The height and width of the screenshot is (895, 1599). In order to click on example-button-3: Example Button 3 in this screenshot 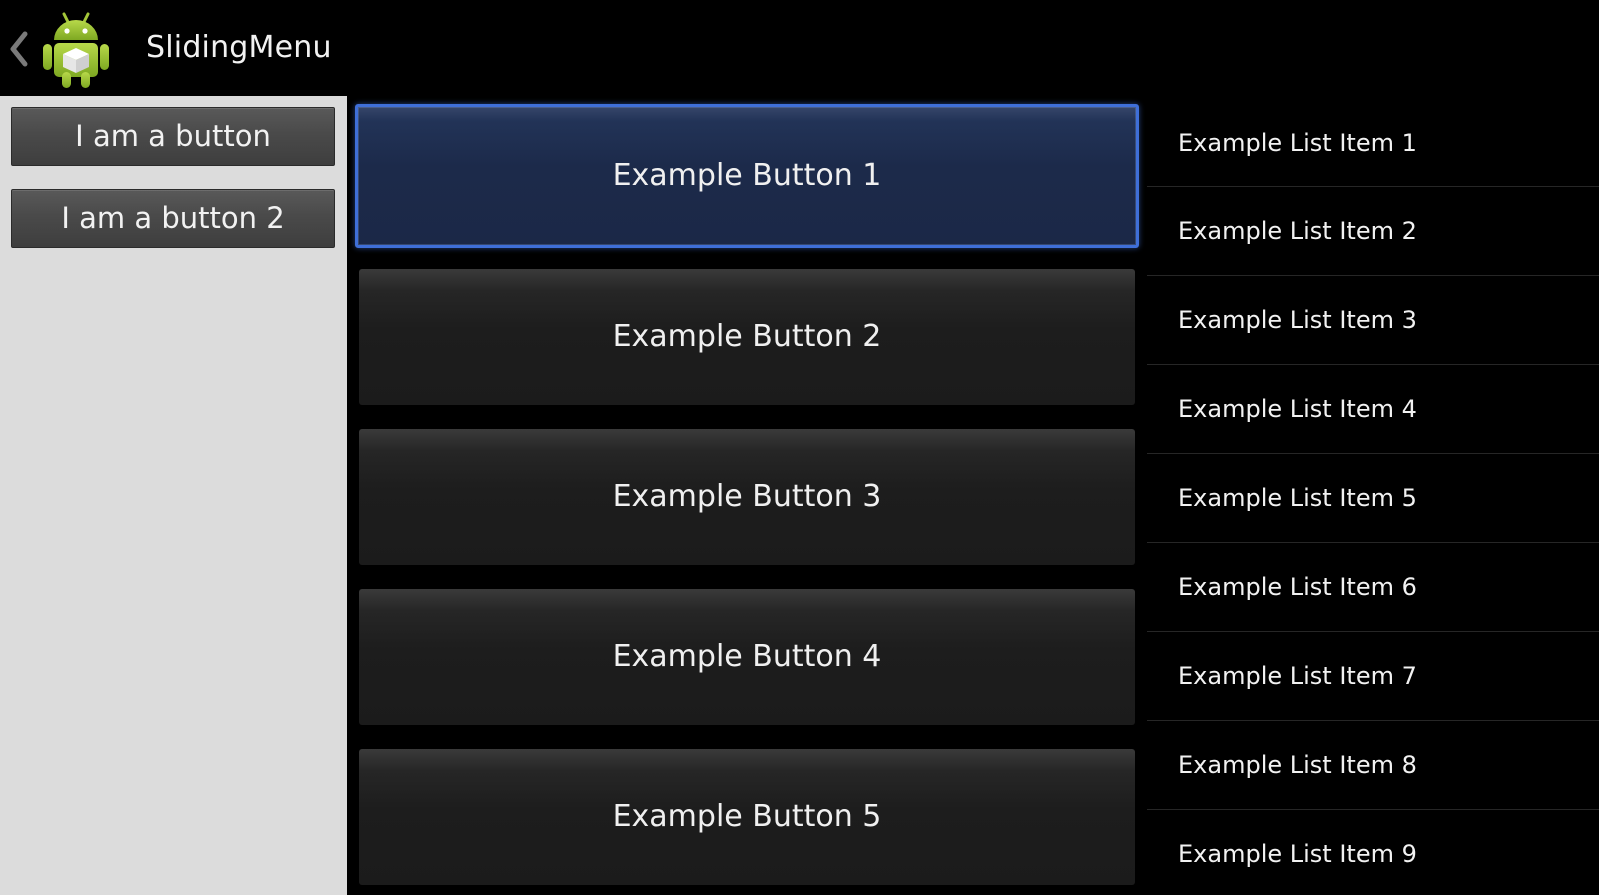, I will do `click(747, 497)`.